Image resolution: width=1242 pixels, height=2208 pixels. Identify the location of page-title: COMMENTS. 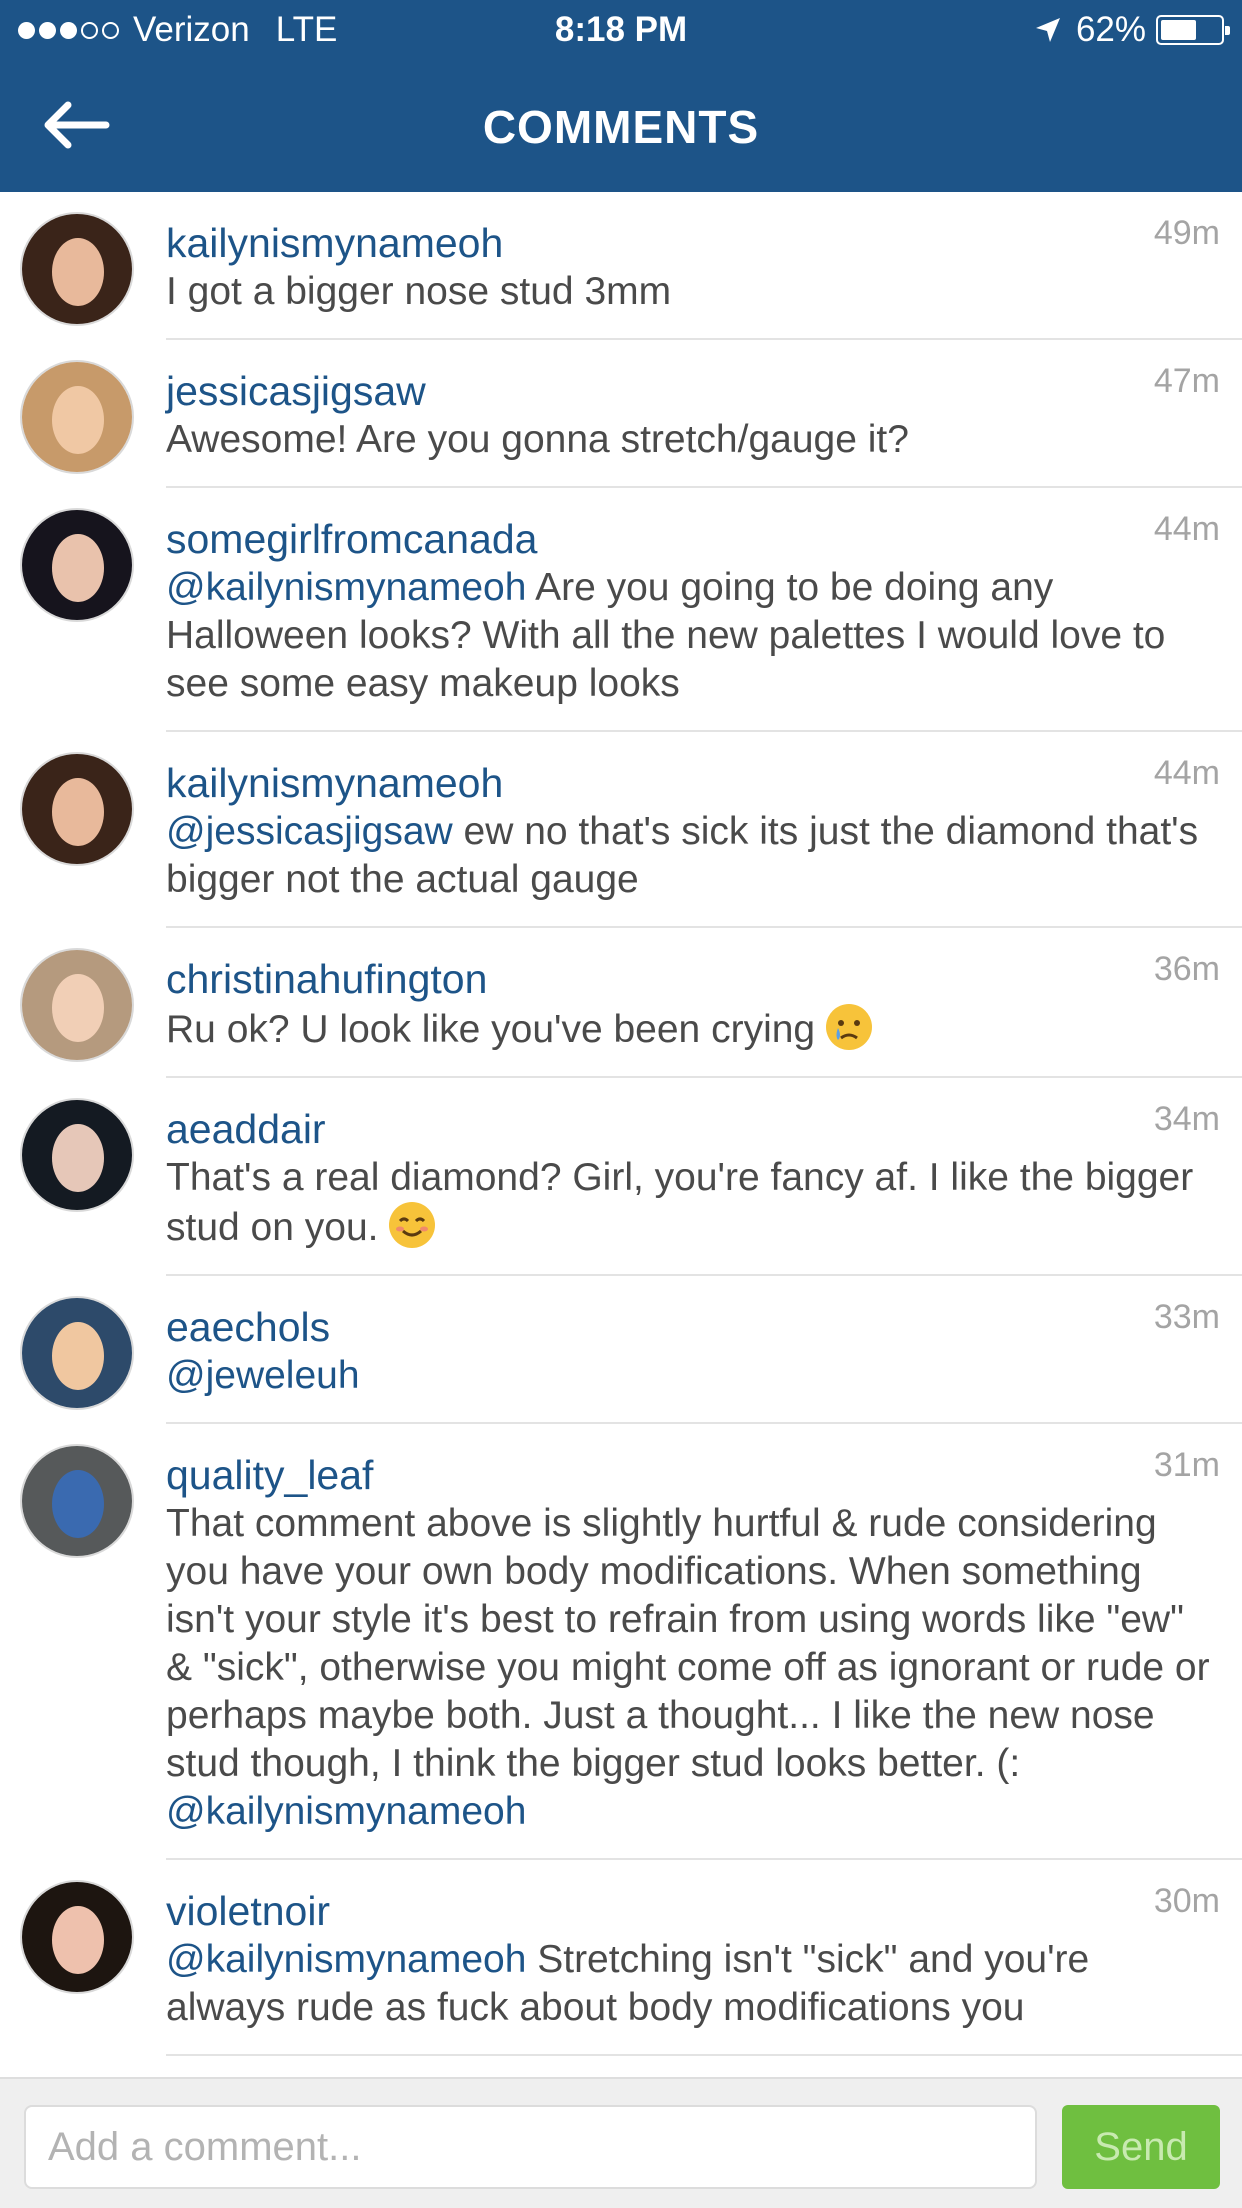
(621, 127).